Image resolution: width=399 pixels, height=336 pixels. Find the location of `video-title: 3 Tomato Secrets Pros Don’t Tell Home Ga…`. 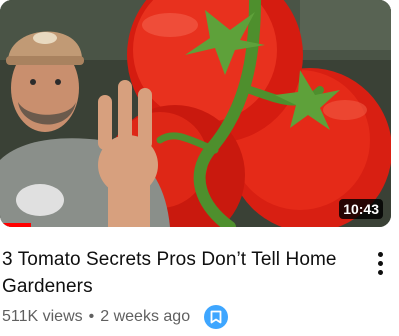

video-title: 3 Tomato Secrets Pros Don’t Tell Home Ga… is located at coordinates (177, 273).